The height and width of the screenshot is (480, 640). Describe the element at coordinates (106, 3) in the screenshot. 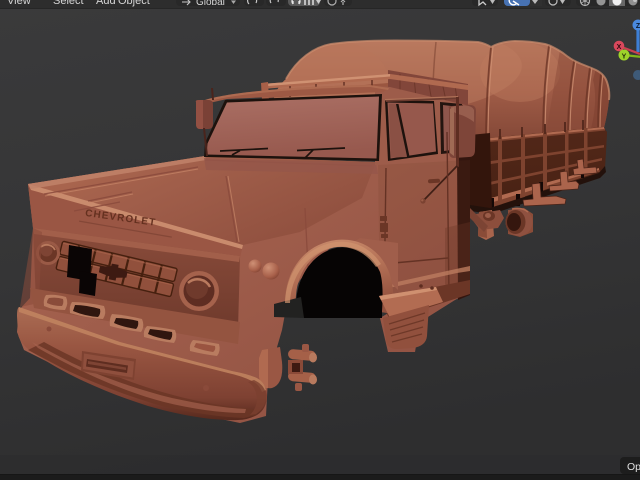

I see `svg-text: Add` at that location.